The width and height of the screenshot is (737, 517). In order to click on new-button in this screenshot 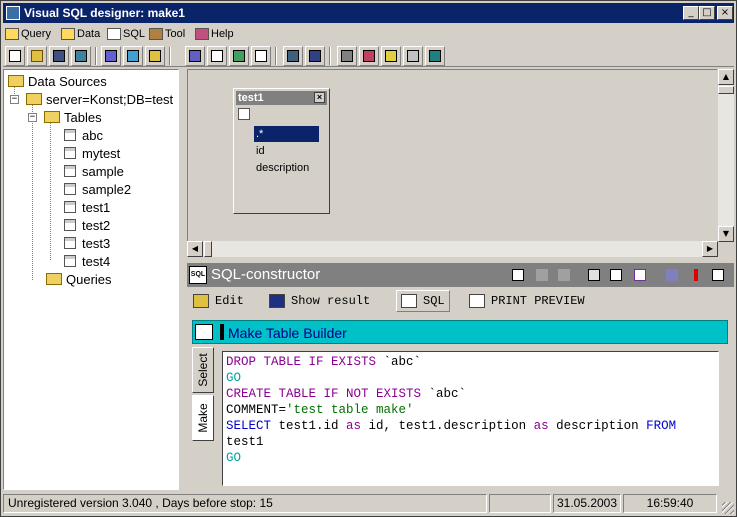, I will do `click(15, 56)`.